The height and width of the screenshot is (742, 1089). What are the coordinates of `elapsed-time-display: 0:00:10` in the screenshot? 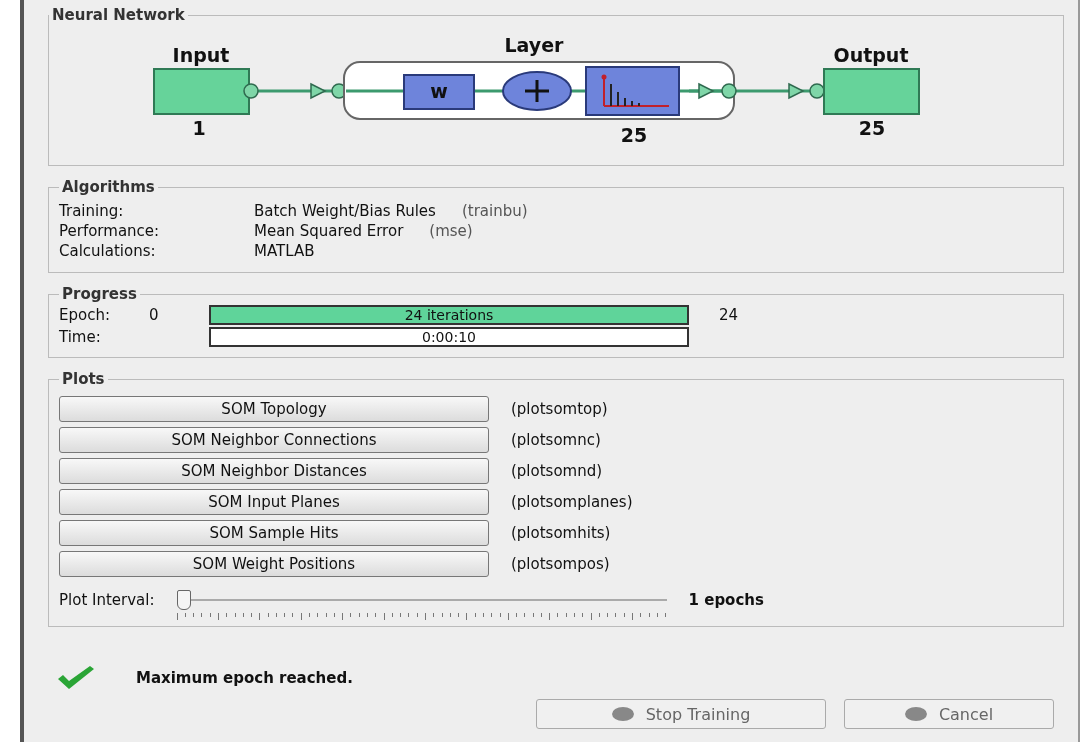 It's located at (449, 337).